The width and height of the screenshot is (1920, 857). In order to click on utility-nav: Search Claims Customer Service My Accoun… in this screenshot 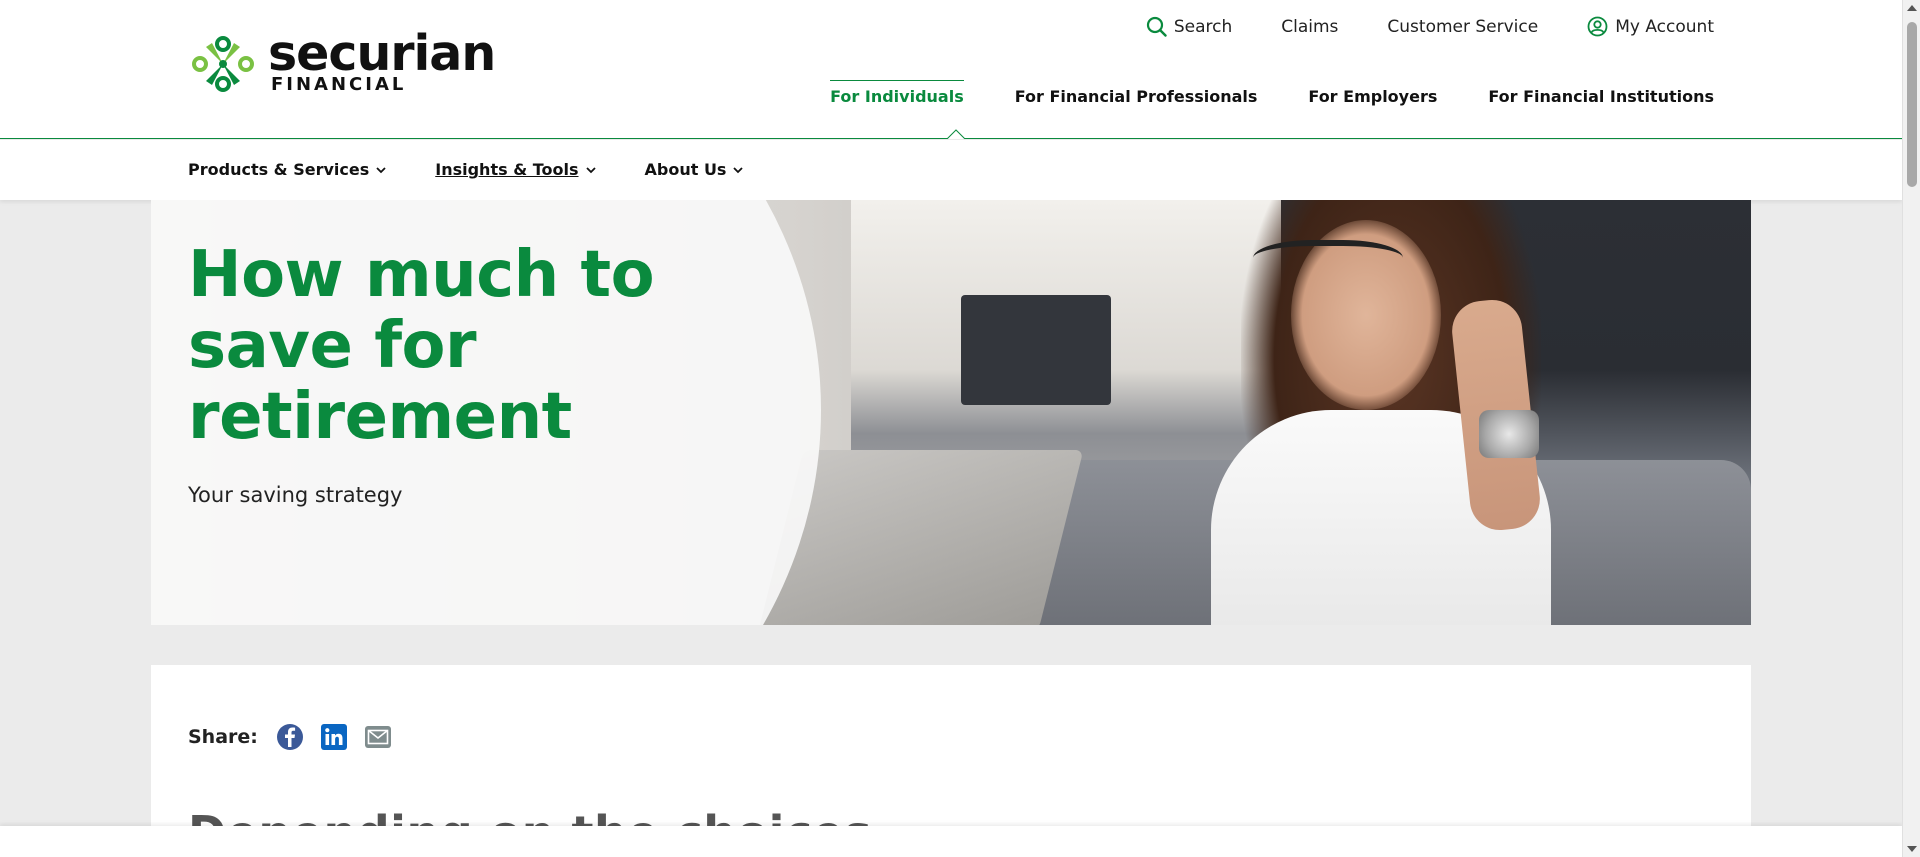, I will do `click(1430, 26)`.